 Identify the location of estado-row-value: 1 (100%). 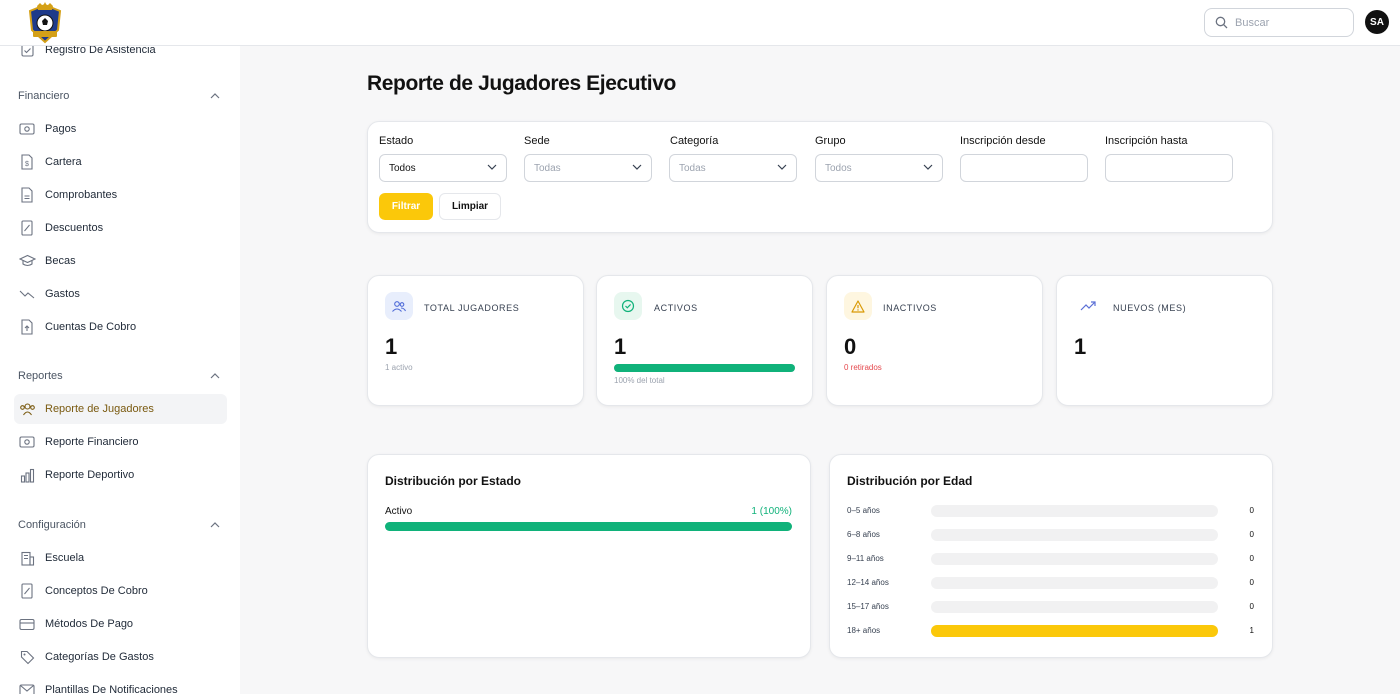
(771, 511).